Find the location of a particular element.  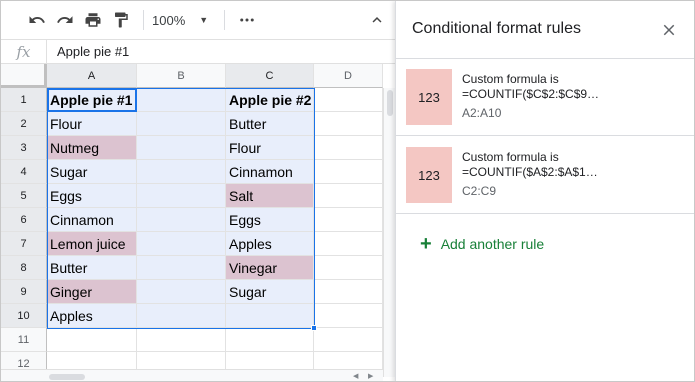

row-header-3: 3 is located at coordinates (24, 148).